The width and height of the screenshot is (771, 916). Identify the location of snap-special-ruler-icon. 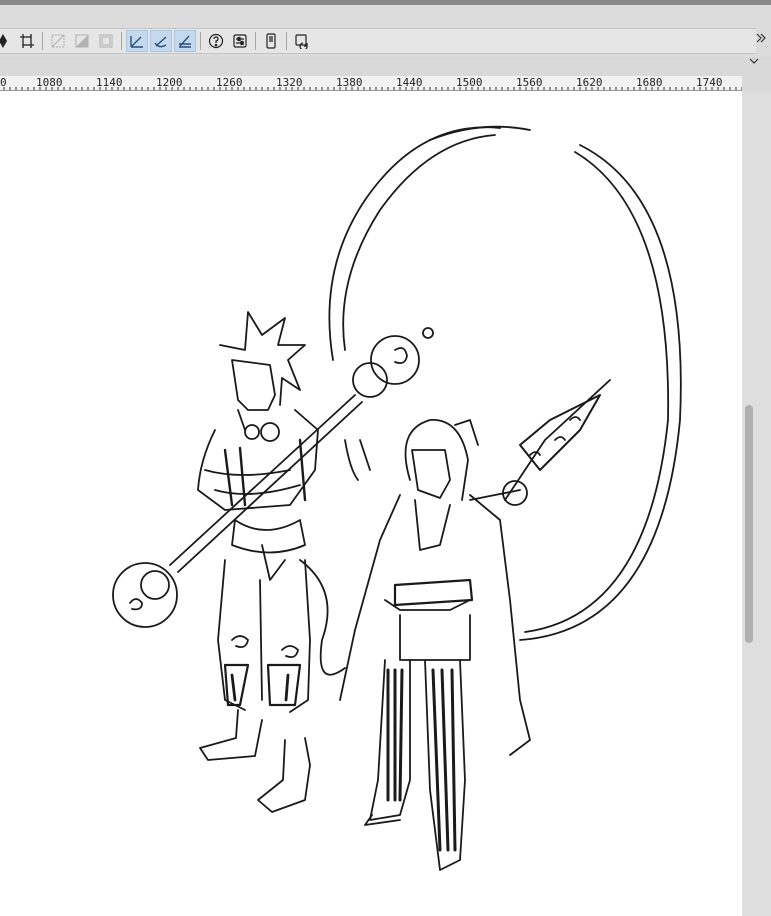
(160, 42).